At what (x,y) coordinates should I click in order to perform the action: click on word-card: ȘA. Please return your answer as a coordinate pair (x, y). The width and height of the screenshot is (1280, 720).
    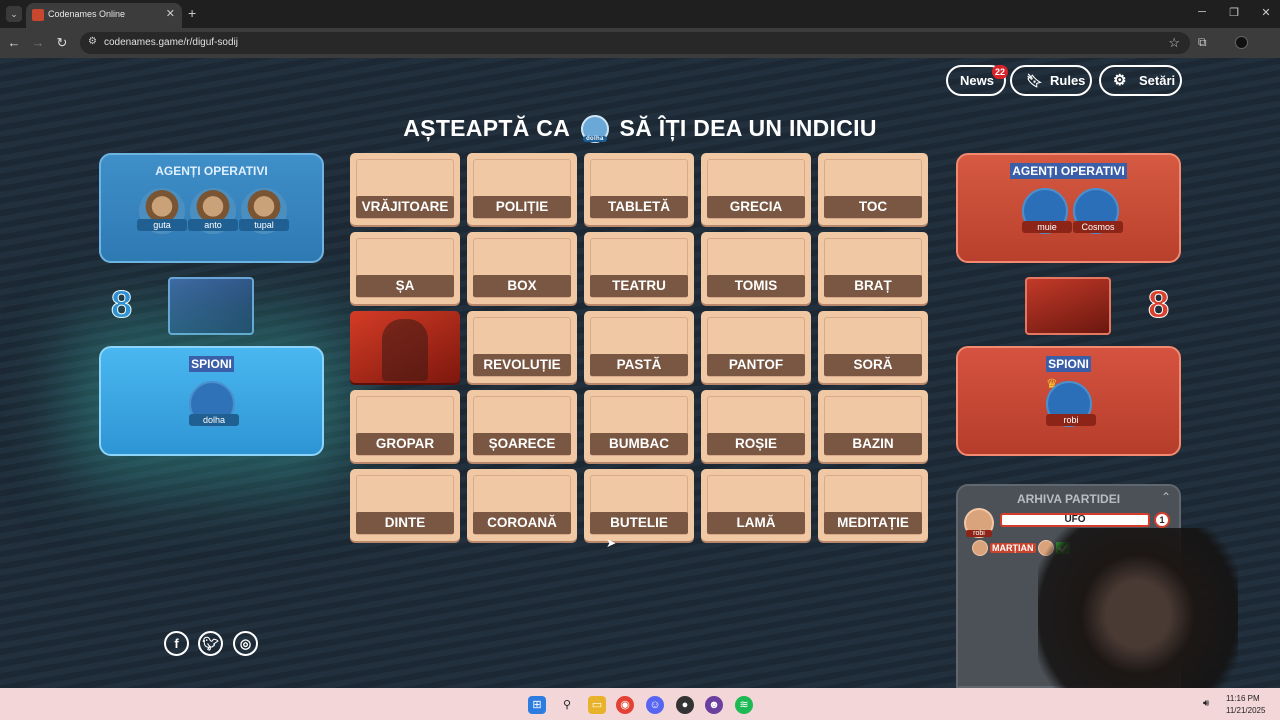
    Looking at the image, I should click on (405, 268).